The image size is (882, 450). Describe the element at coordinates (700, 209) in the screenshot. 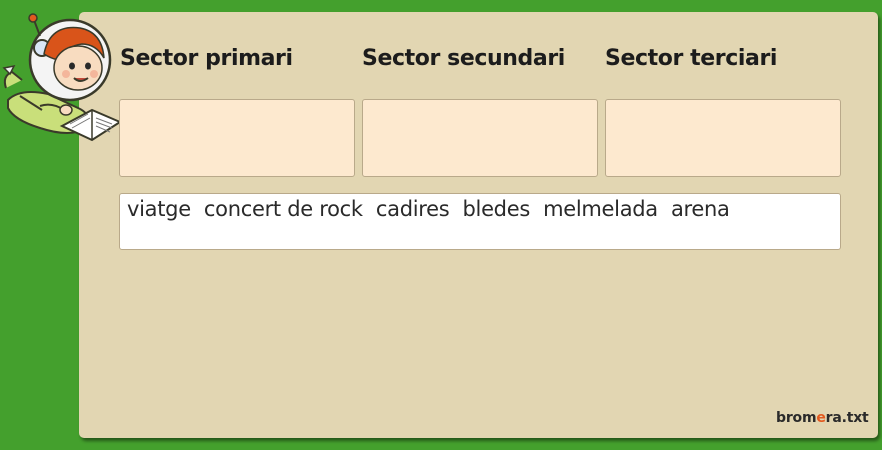

I see `word-chip: arena` at that location.